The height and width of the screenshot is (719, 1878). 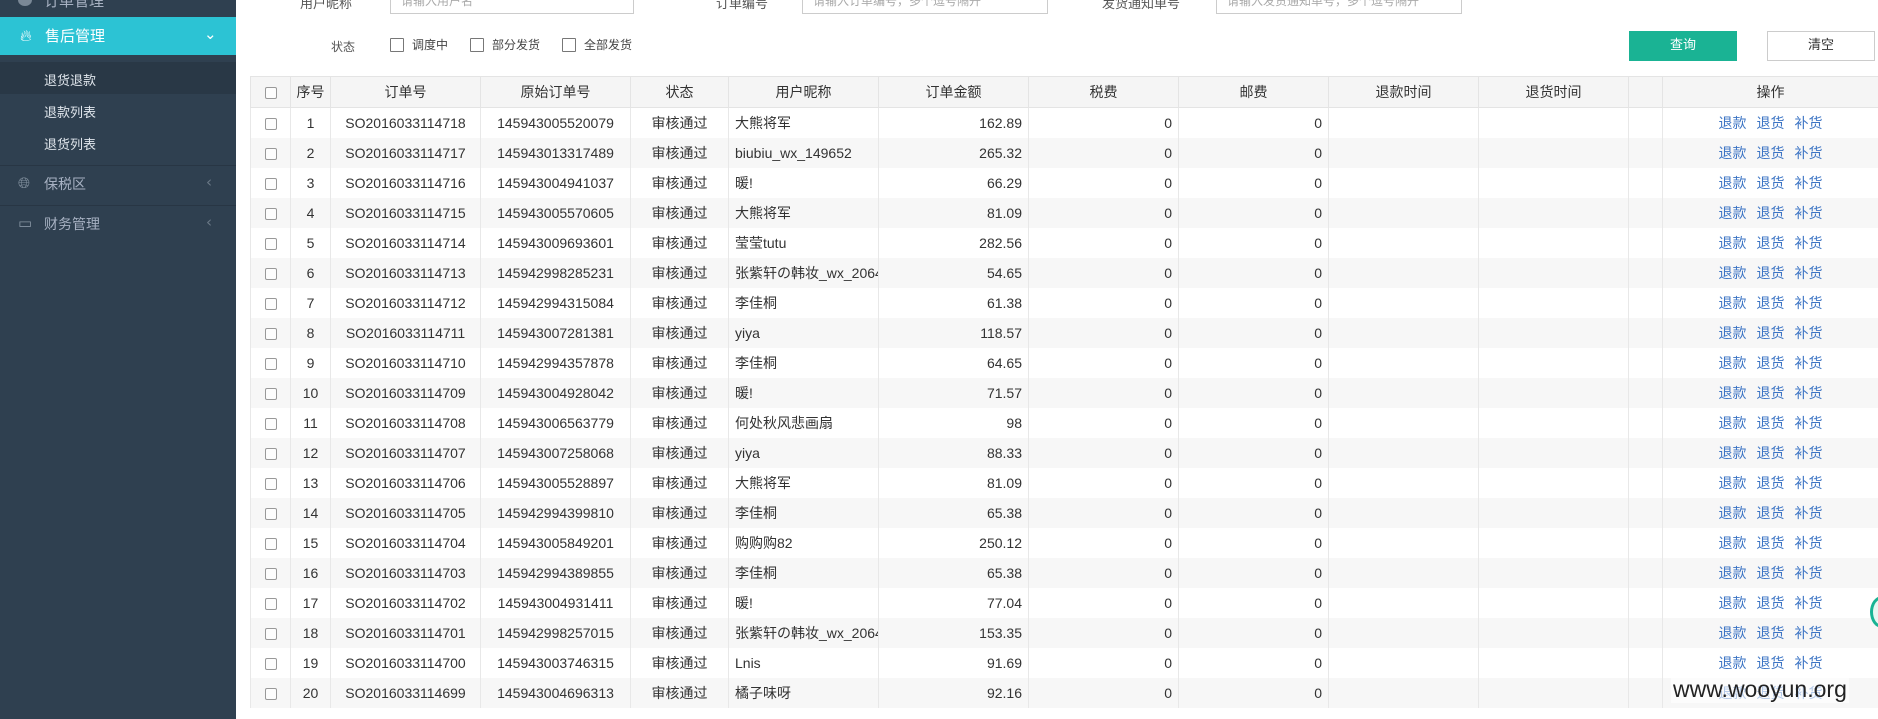 I want to click on order-number-input: 请输入订单编号，多个逗号隔开, so click(x=925, y=7).